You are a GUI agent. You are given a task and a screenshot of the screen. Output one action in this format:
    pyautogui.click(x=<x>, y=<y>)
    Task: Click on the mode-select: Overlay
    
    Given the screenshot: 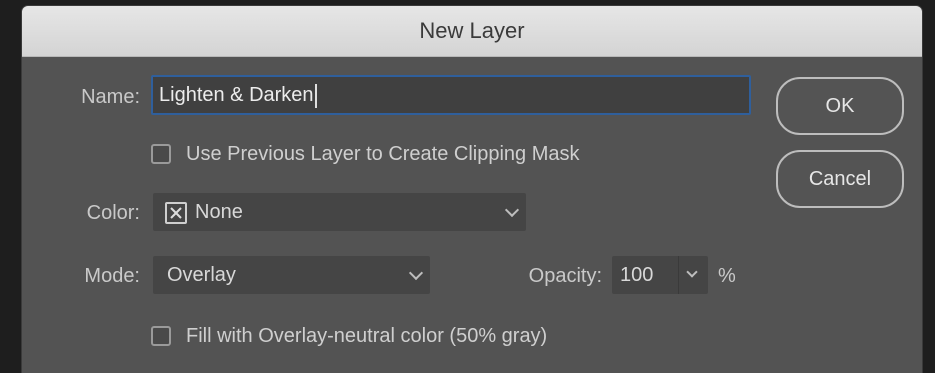 What is the action you would take?
    pyautogui.click(x=291, y=275)
    